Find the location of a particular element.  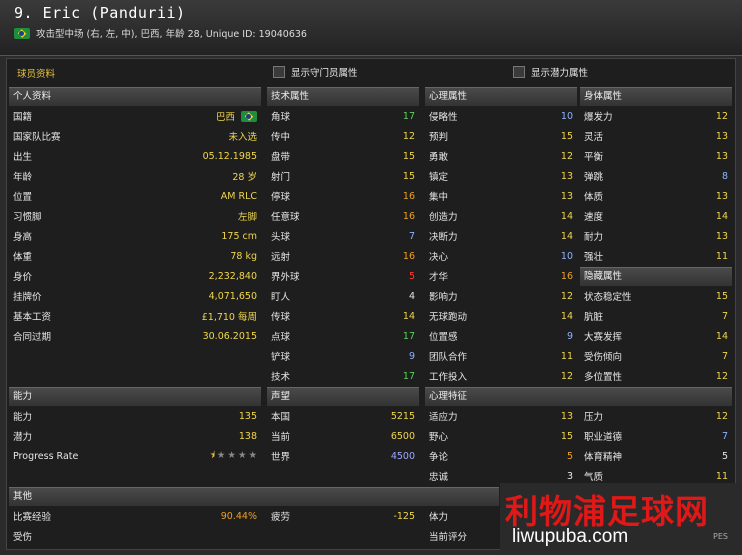

row-label: 无球跑动 is located at coordinates (448, 317).